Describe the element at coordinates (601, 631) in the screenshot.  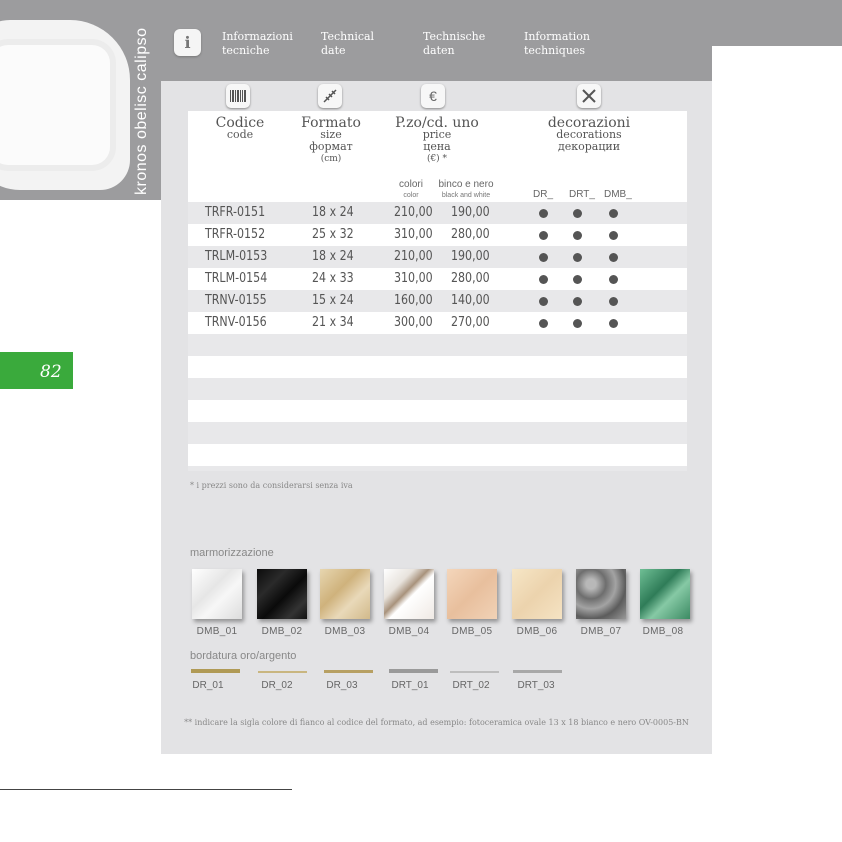
I see `marble-label: DMB_07` at that location.